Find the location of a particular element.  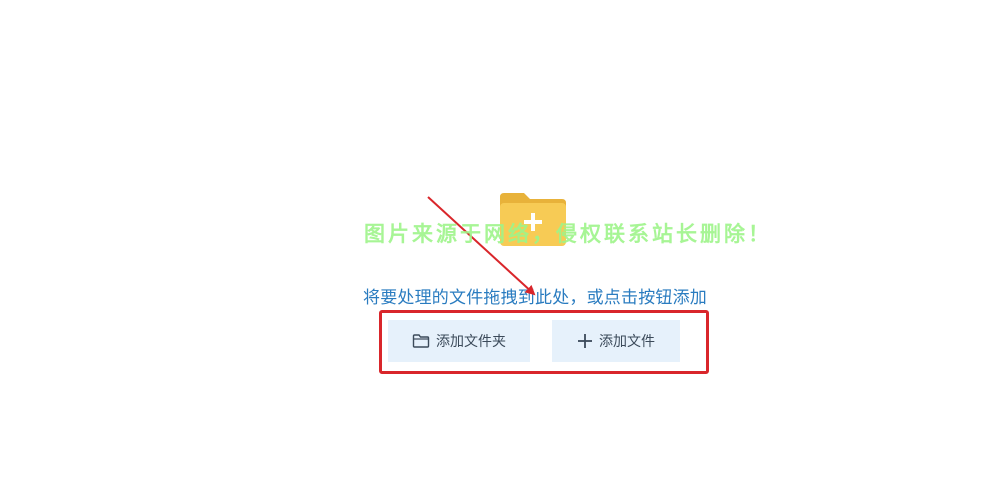

highlight-box is located at coordinates (544, 342).